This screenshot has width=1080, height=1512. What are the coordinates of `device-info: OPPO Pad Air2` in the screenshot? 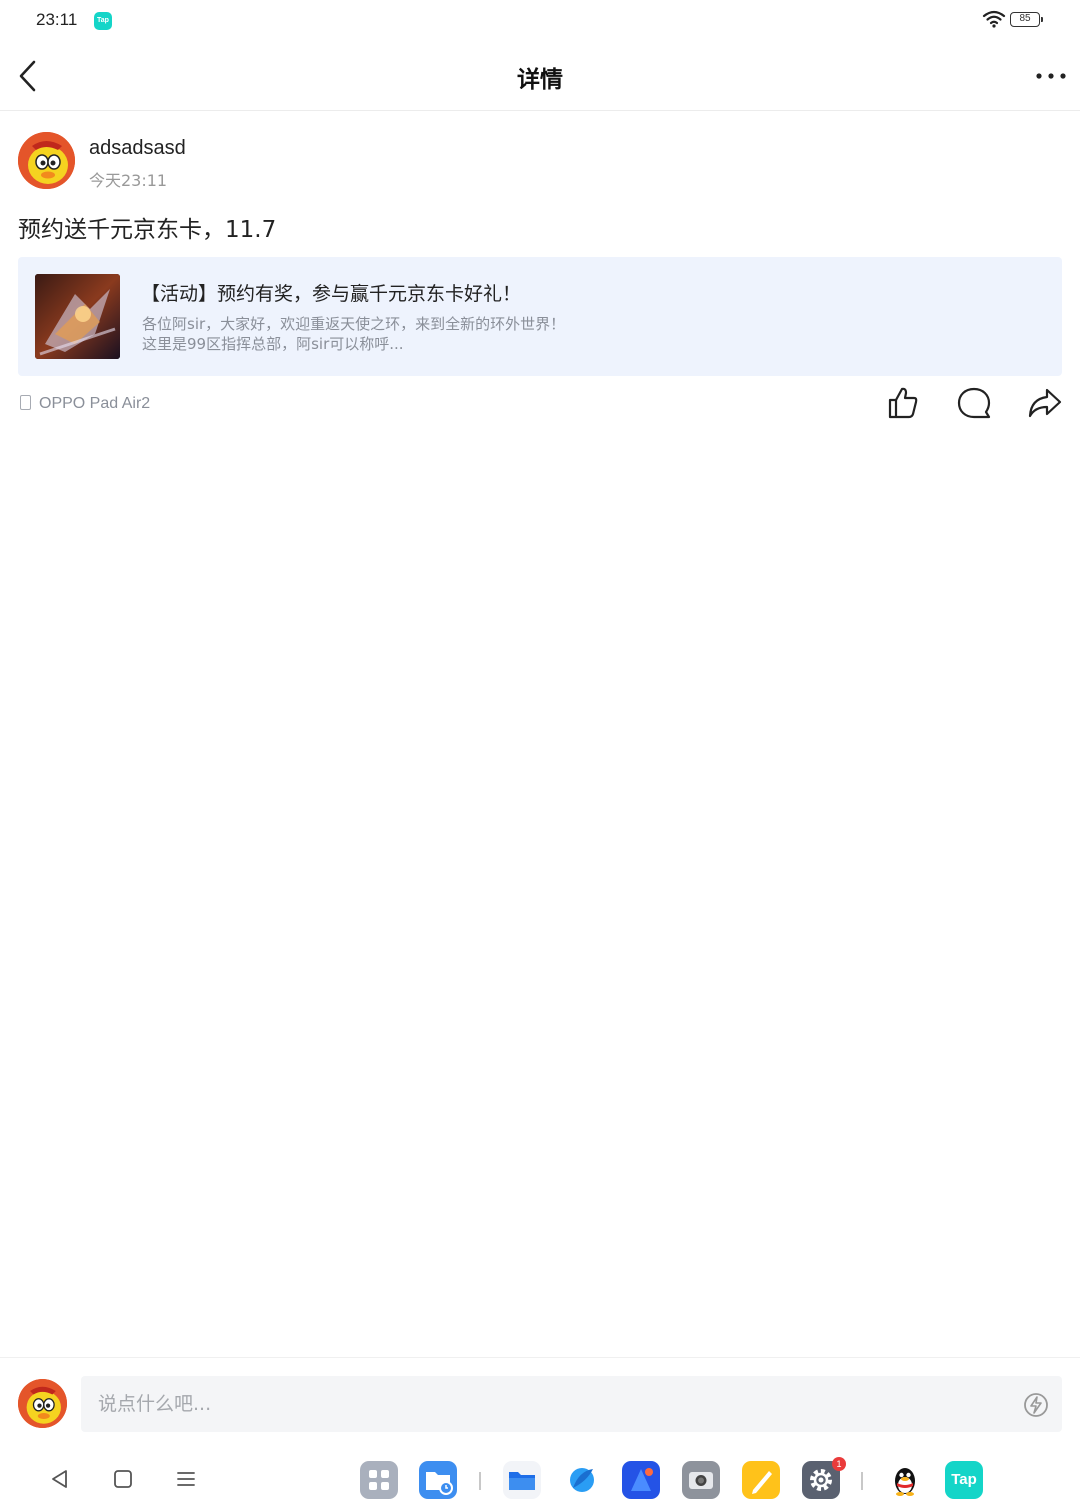 It's located at (85, 404).